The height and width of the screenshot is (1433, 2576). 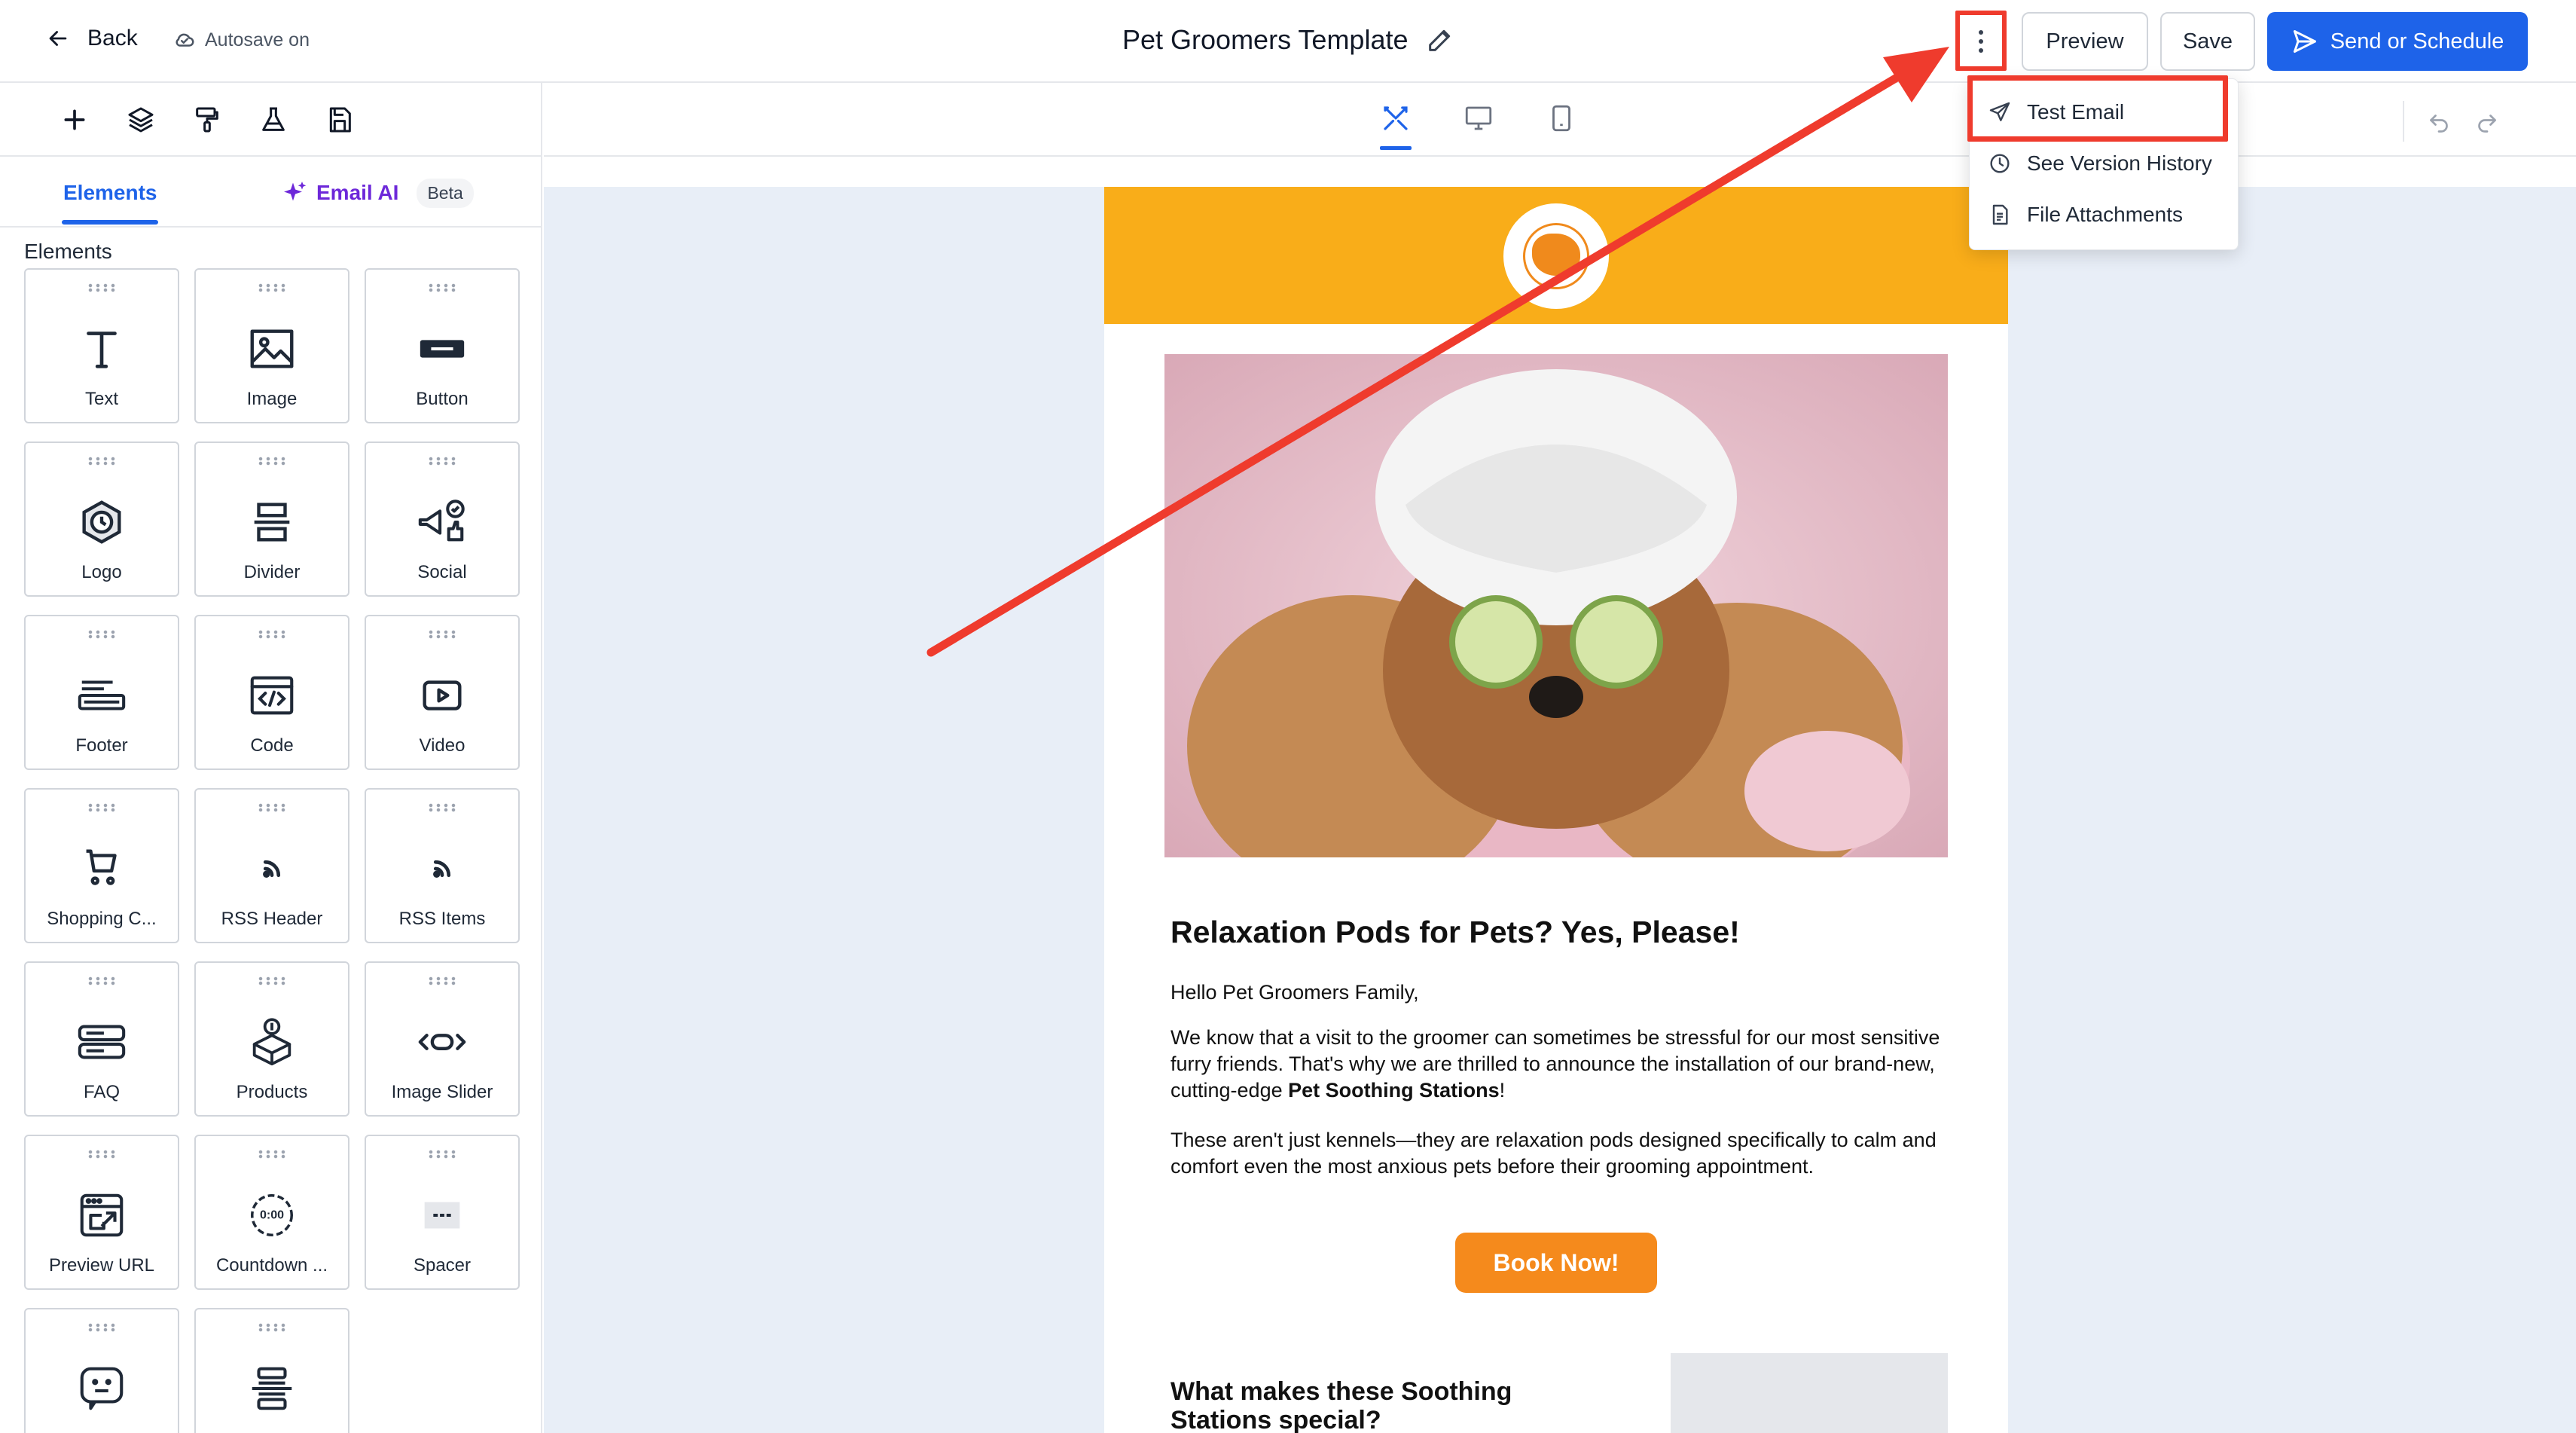 I want to click on element-card-button: Button, so click(x=442, y=345).